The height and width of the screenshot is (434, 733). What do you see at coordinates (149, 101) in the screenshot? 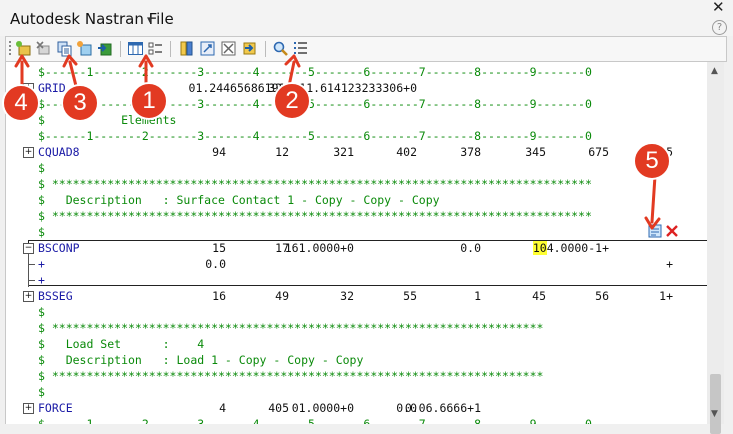
I see `callout-1: 1` at bounding box center [149, 101].